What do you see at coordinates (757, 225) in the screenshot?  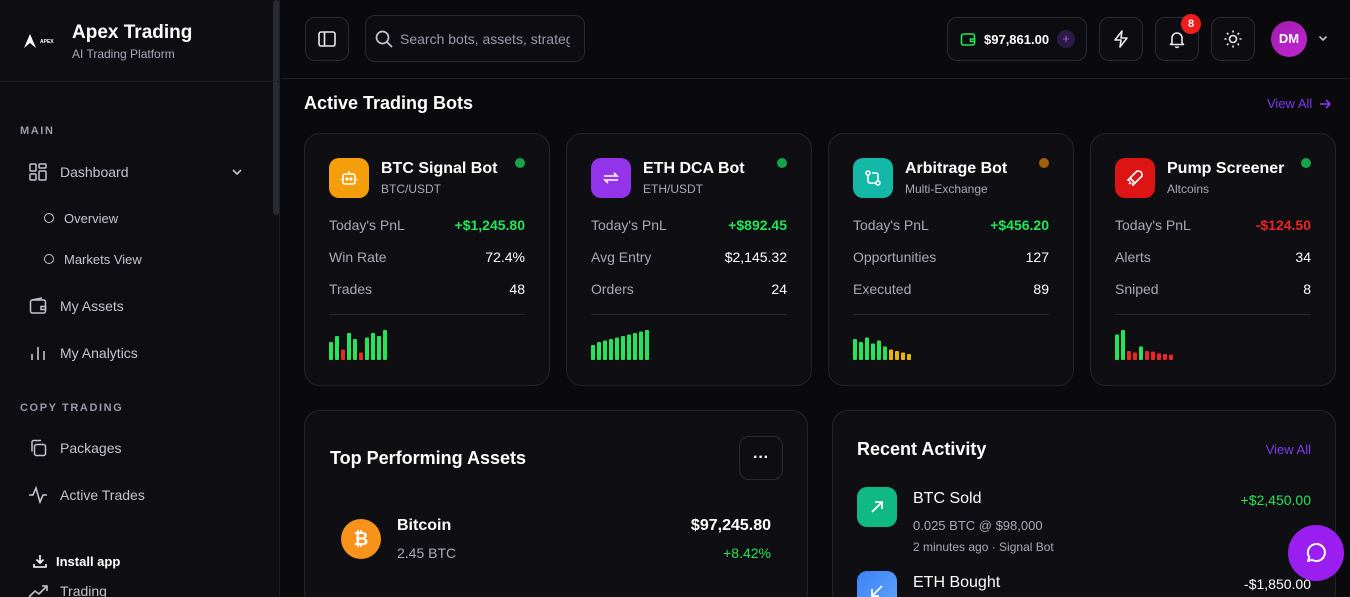 I see `stat-value: +$892.45` at bounding box center [757, 225].